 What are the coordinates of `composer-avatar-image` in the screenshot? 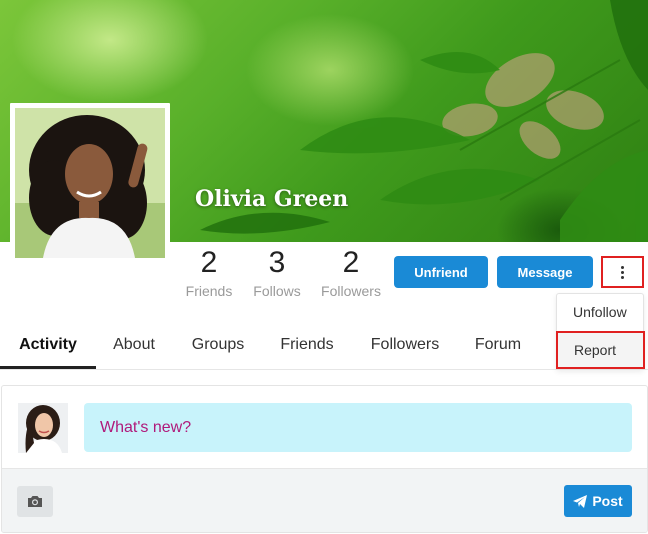 It's located at (43, 428).